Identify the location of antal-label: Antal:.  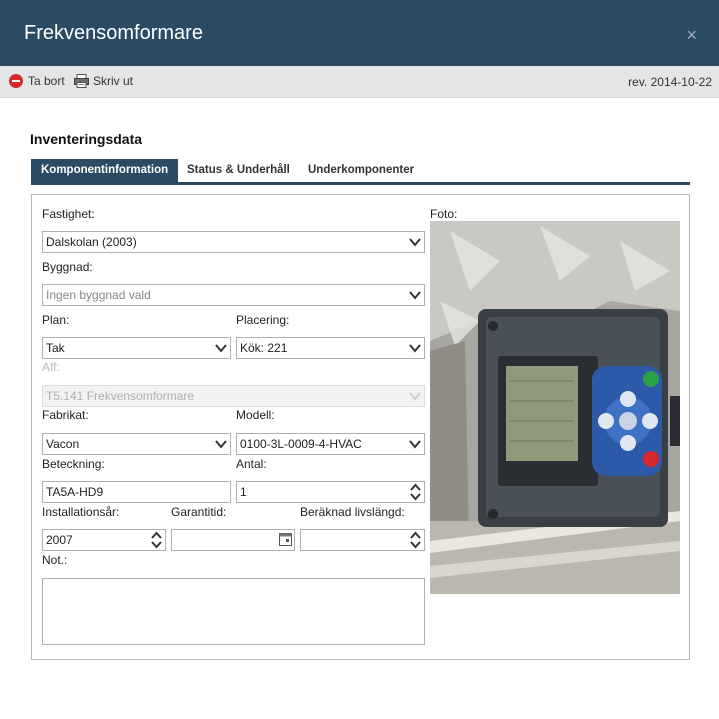
(251, 464).